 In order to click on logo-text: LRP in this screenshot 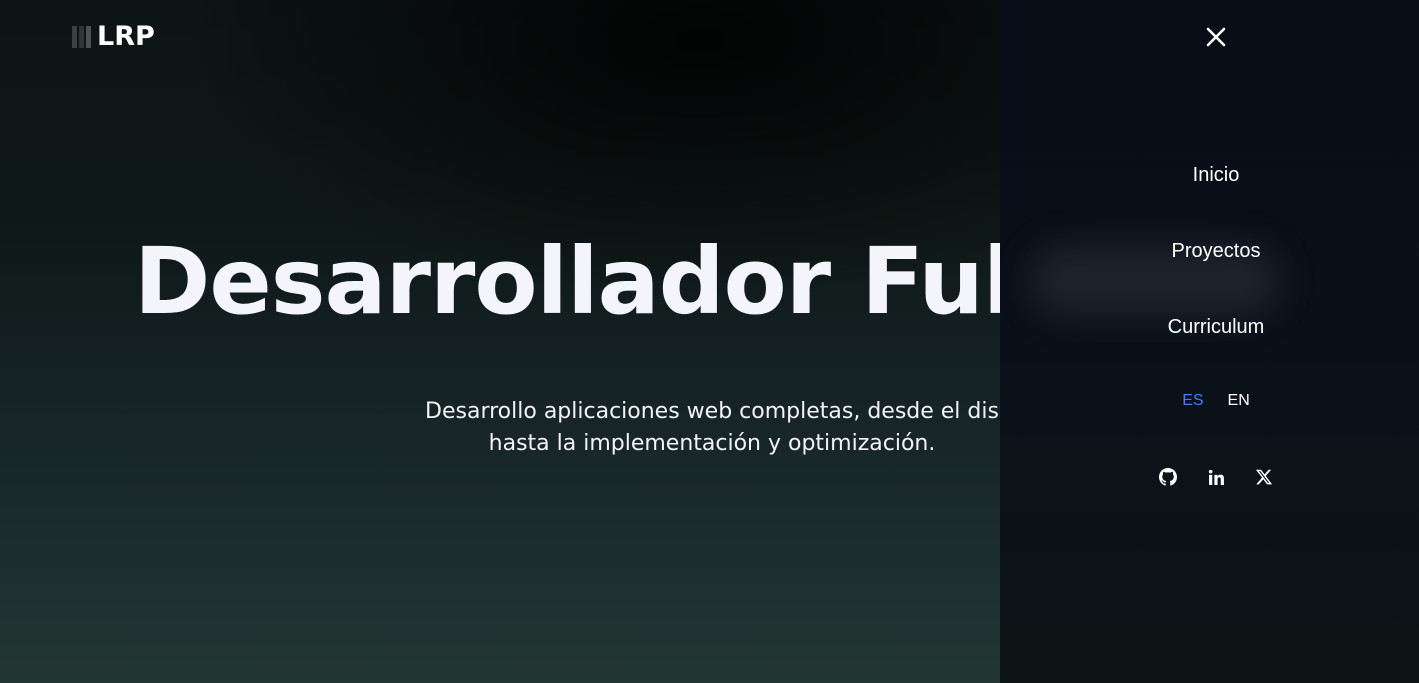, I will do `click(126, 36)`.